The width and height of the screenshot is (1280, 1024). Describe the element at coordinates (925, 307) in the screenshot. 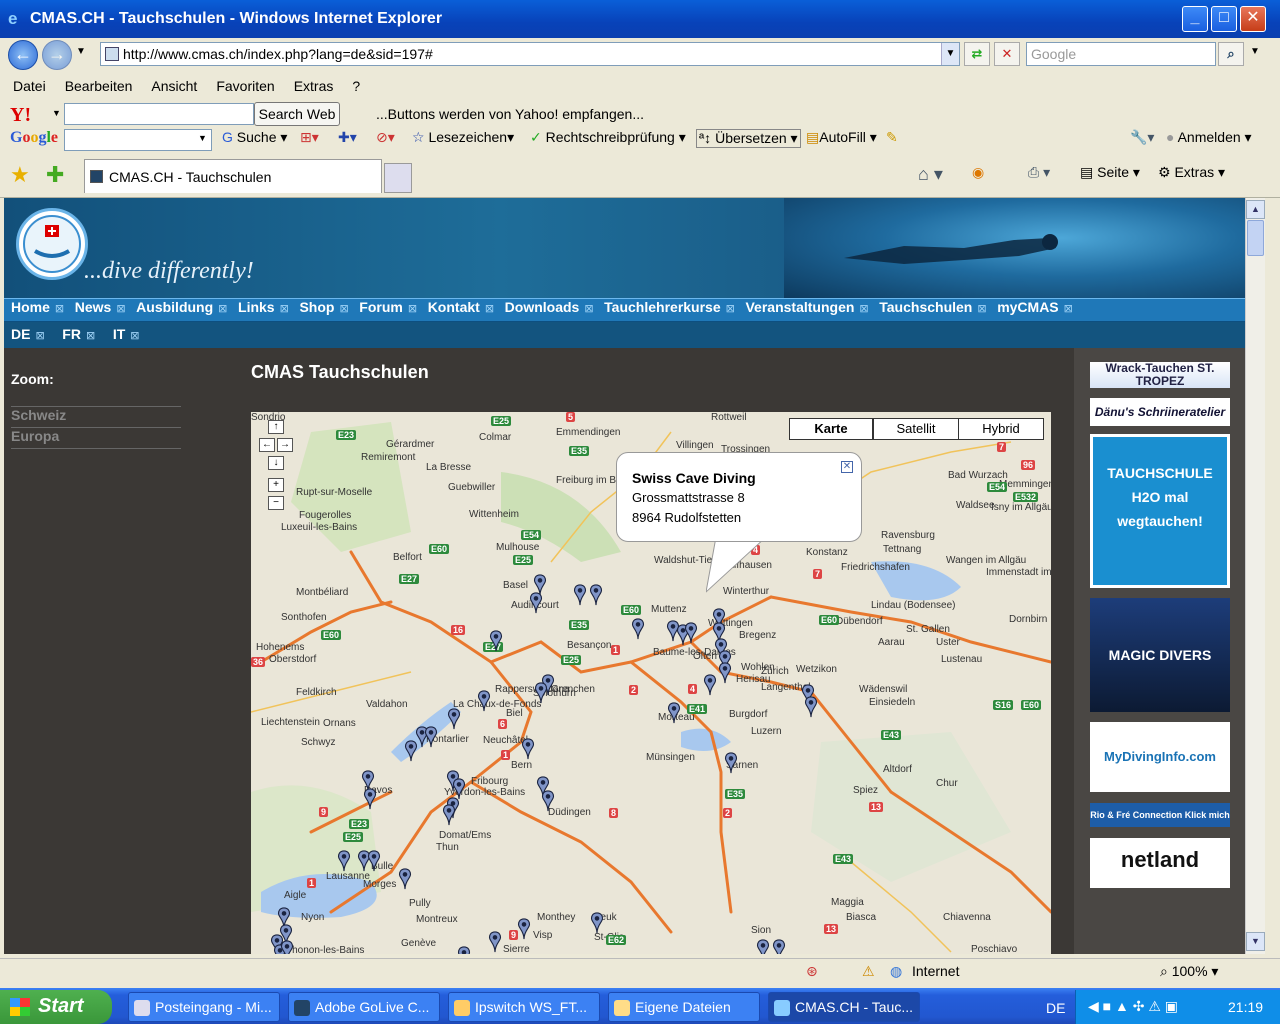

I see `nav-tauchschulen: Tauchschulen` at that location.